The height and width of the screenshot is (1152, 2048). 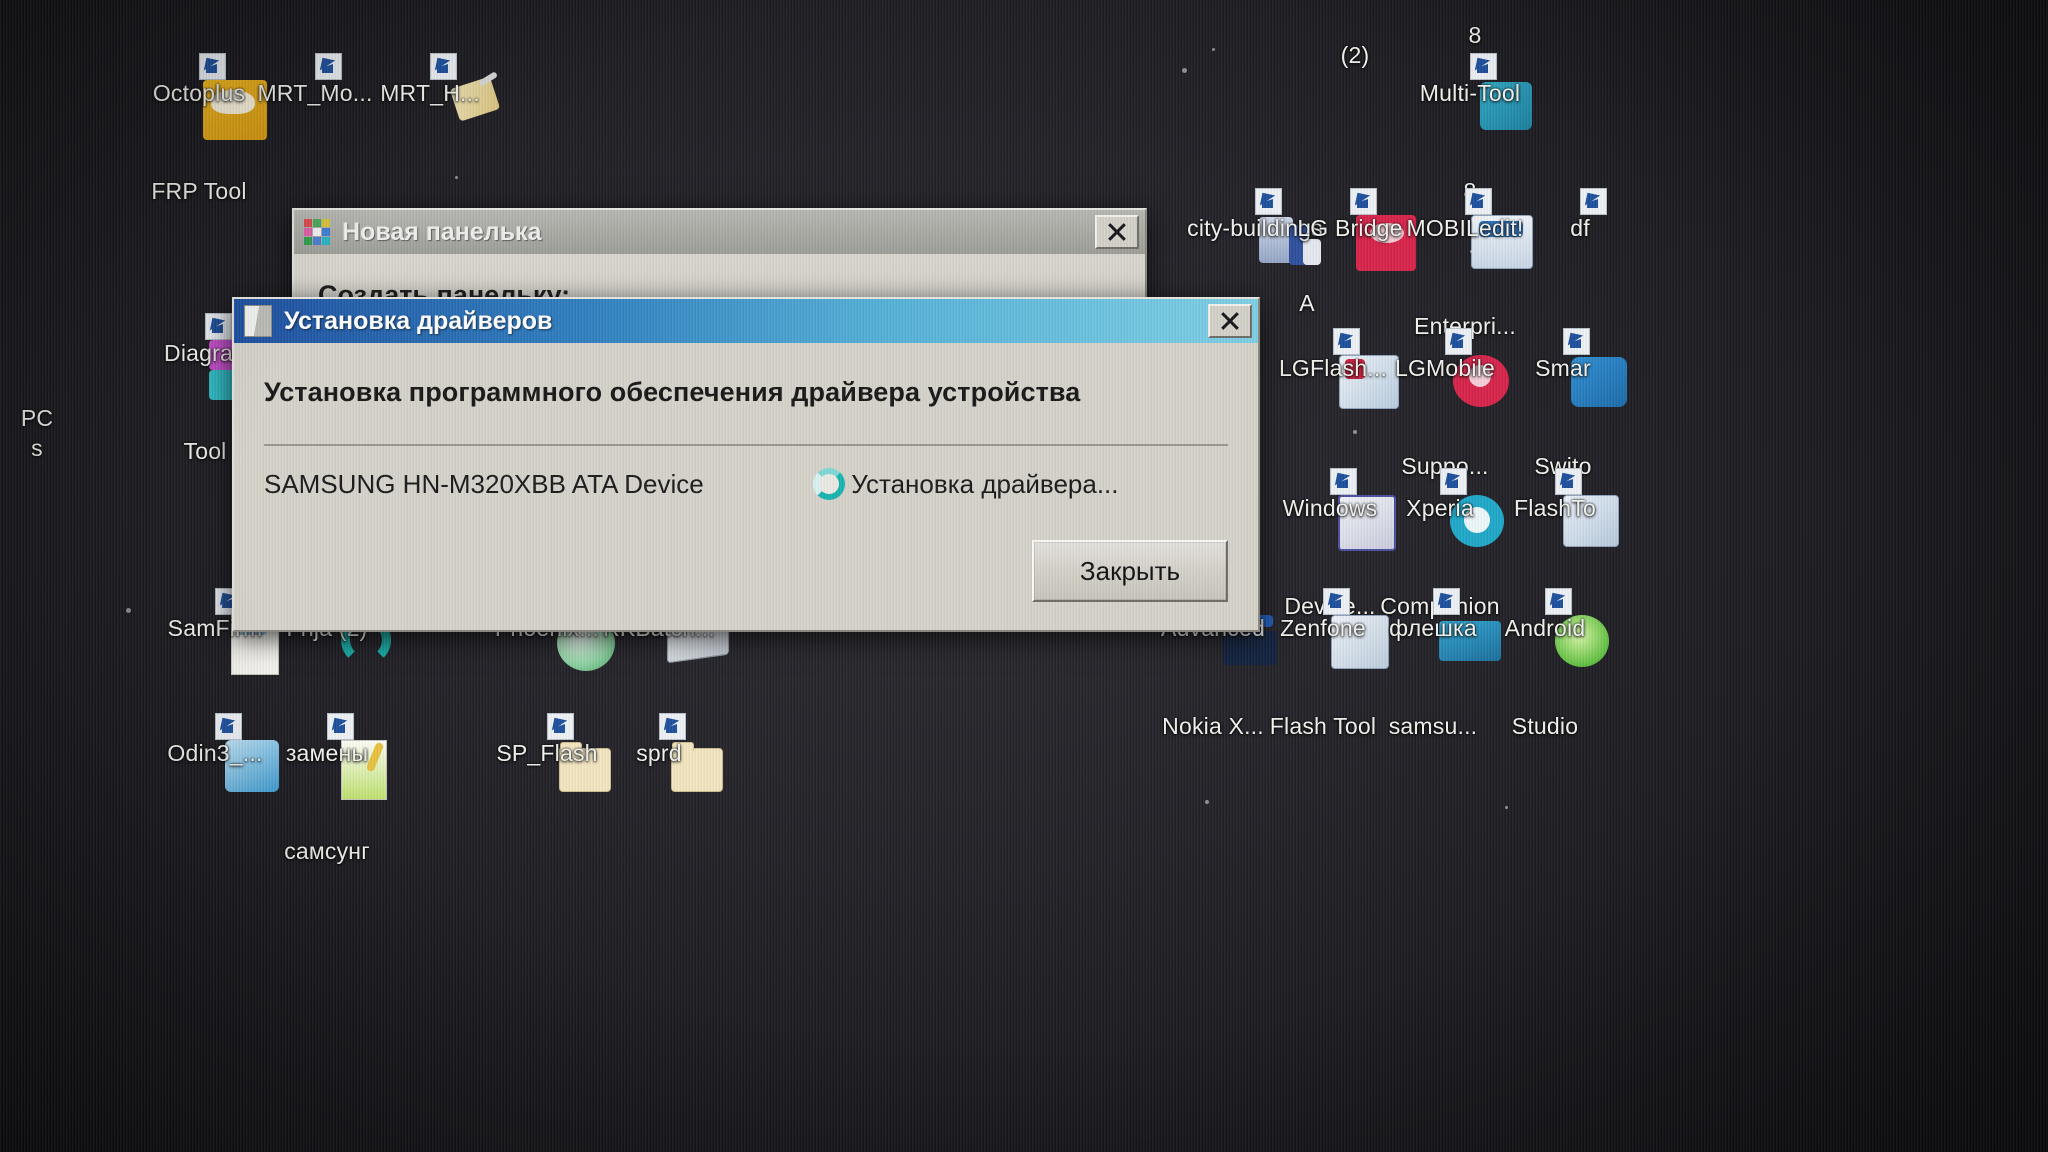 I want to click on desktop-icon-label: Android, so click(x=1545, y=628).